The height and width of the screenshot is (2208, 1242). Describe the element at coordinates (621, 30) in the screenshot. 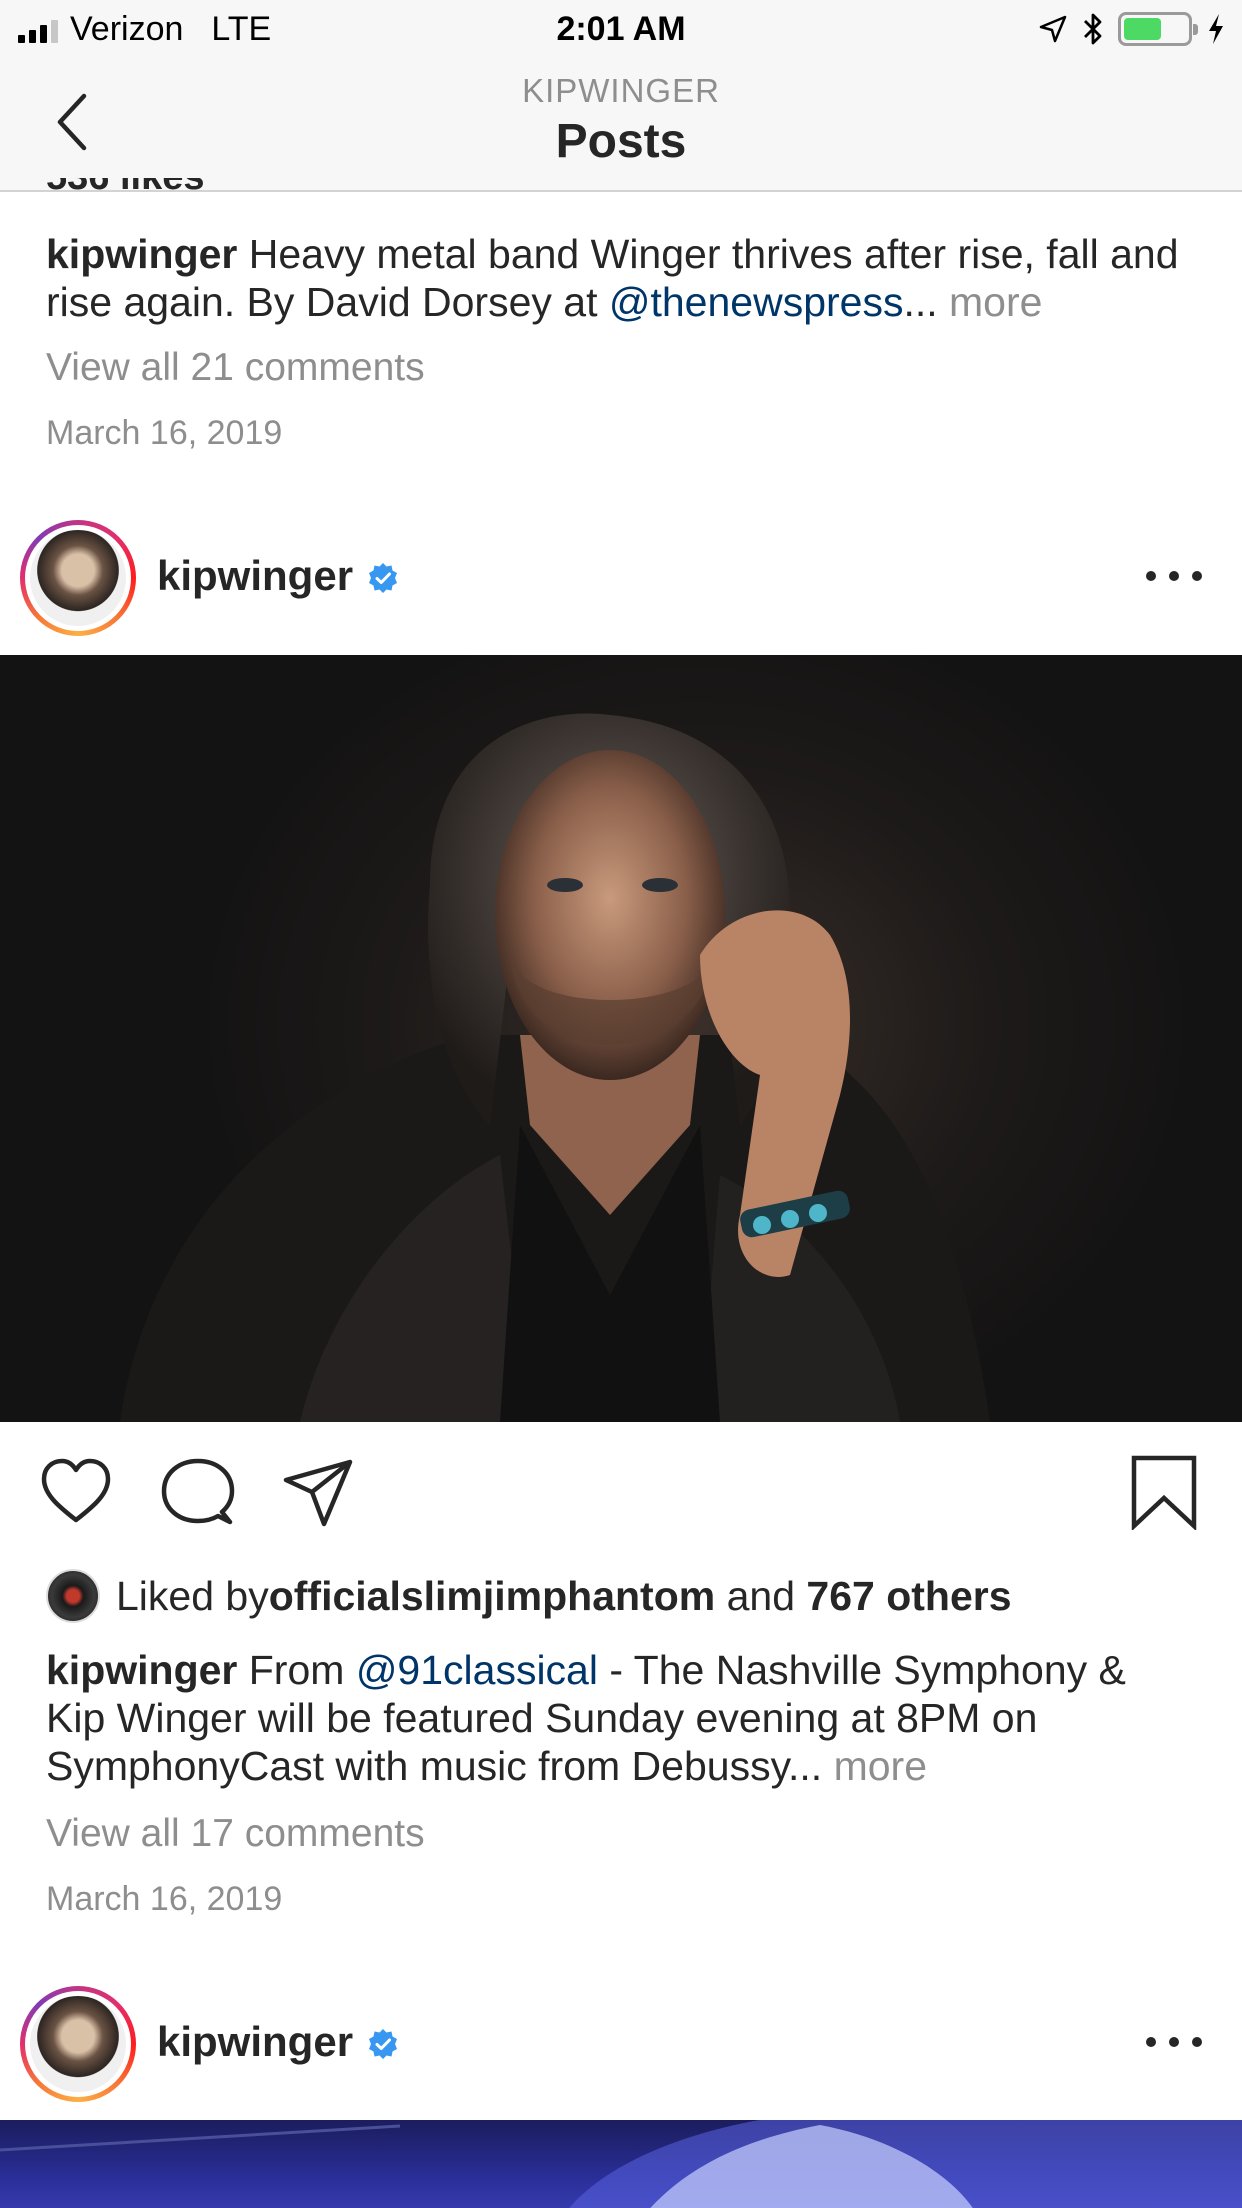

I see `status-bar: Verizon LTE 2:01 AM` at that location.